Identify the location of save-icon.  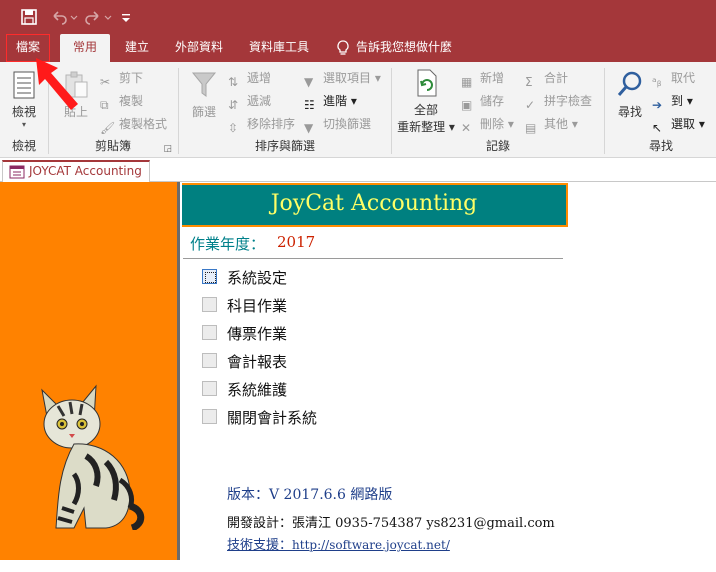
(29, 17).